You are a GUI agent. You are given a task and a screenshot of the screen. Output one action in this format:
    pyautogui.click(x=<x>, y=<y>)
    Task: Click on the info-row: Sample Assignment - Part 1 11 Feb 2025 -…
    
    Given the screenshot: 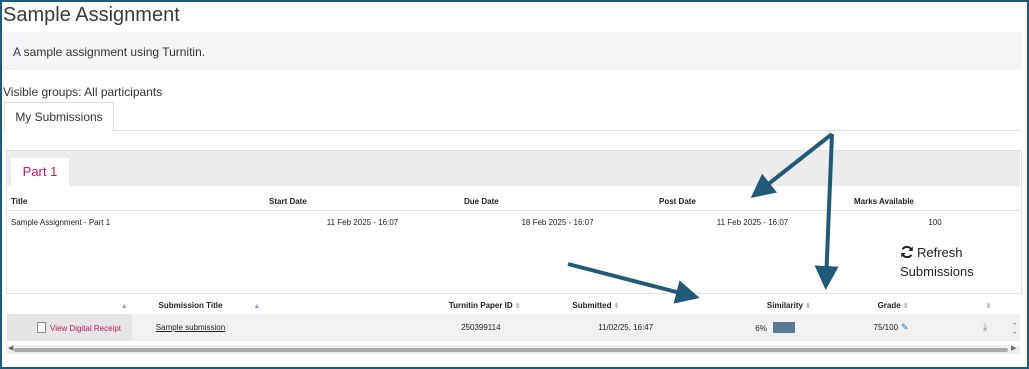 What is the action you would take?
    pyautogui.click(x=513, y=221)
    